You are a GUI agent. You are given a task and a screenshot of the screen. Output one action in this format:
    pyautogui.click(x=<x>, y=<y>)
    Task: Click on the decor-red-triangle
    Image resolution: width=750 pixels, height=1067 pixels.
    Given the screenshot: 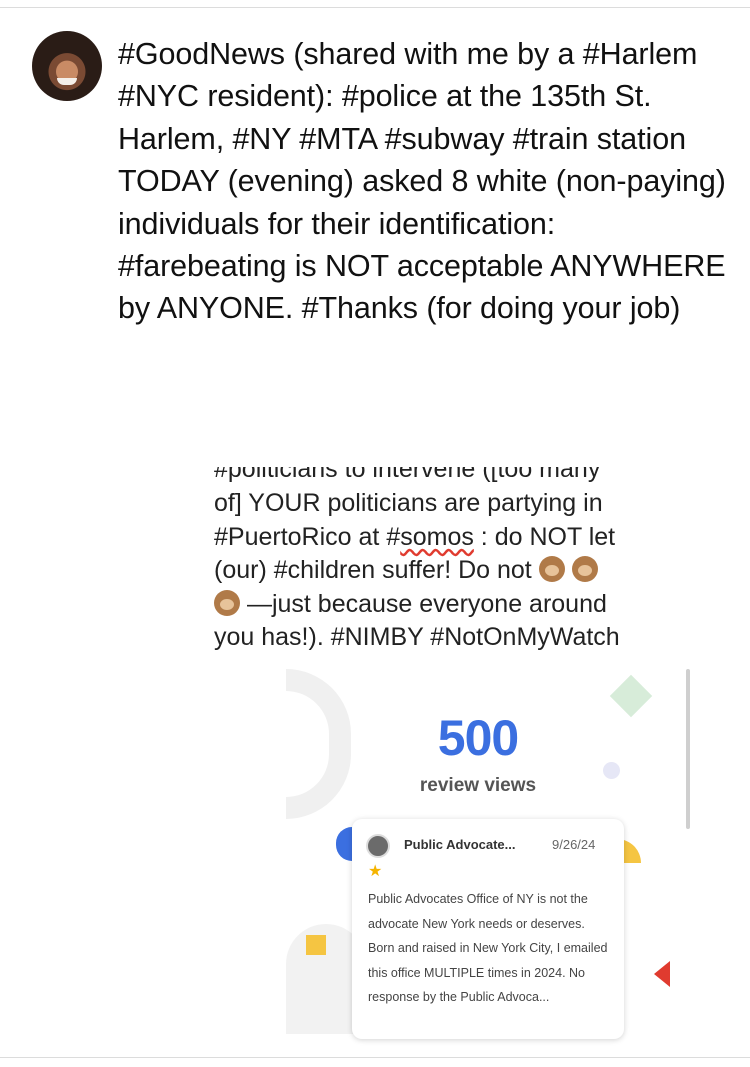 What is the action you would take?
    pyautogui.click(x=662, y=974)
    